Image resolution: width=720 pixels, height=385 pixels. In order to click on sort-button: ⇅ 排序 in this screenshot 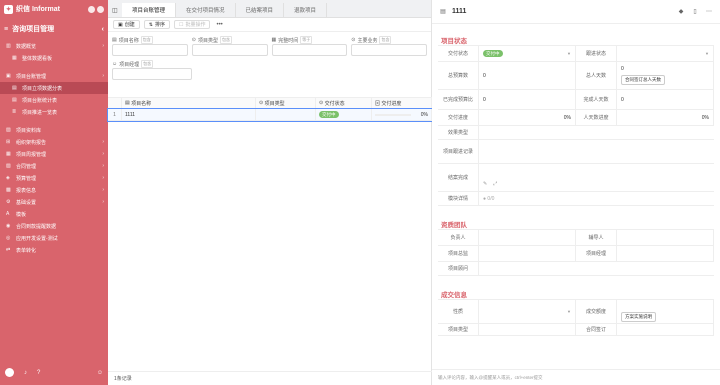, I will do `click(156, 24)`.